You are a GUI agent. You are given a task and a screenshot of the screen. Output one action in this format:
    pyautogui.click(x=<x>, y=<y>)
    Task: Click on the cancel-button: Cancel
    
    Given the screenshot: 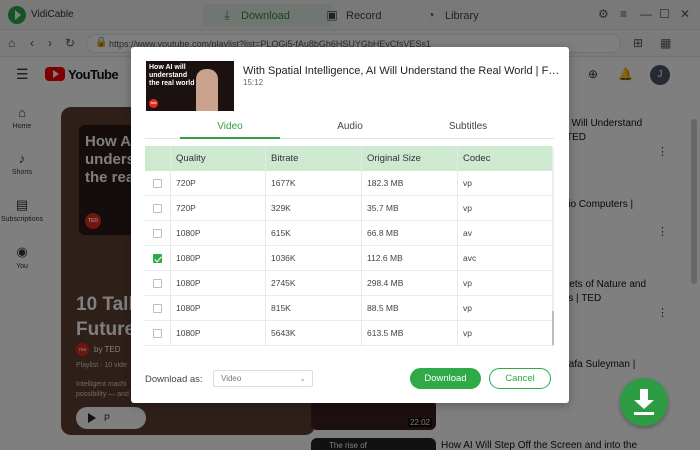 What is the action you would take?
    pyautogui.click(x=520, y=378)
    